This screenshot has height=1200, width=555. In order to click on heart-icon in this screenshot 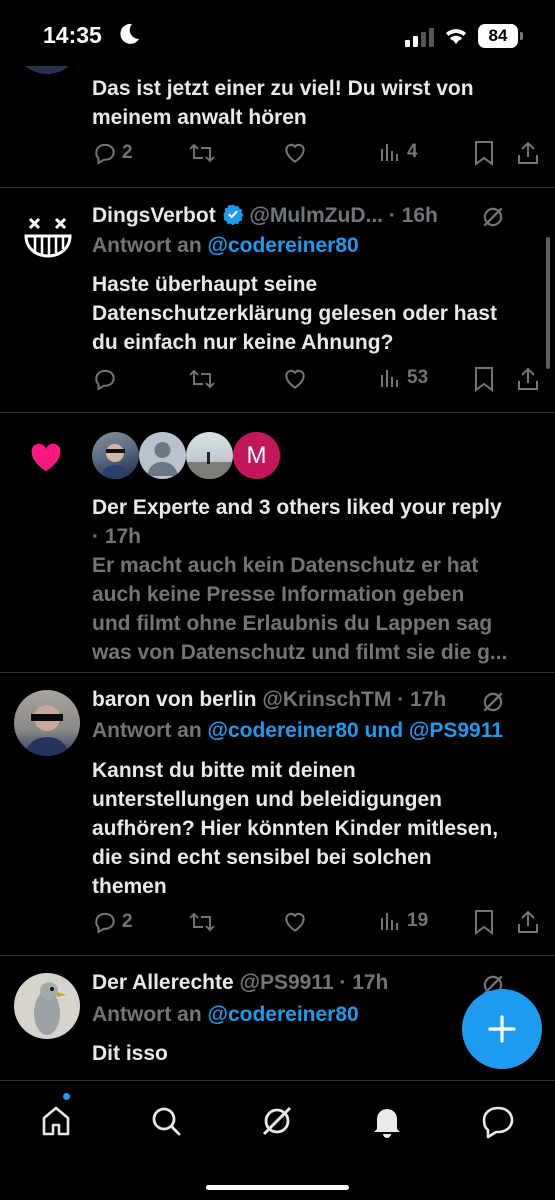, I will do `click(295, 922)`.